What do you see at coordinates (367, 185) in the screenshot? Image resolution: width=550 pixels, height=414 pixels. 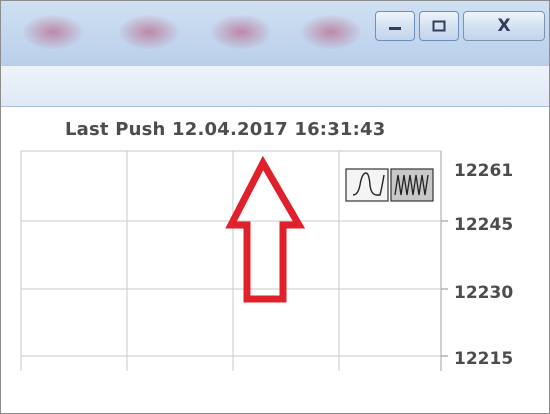 I see `single-wave-button` at bounding box center [367, 185].